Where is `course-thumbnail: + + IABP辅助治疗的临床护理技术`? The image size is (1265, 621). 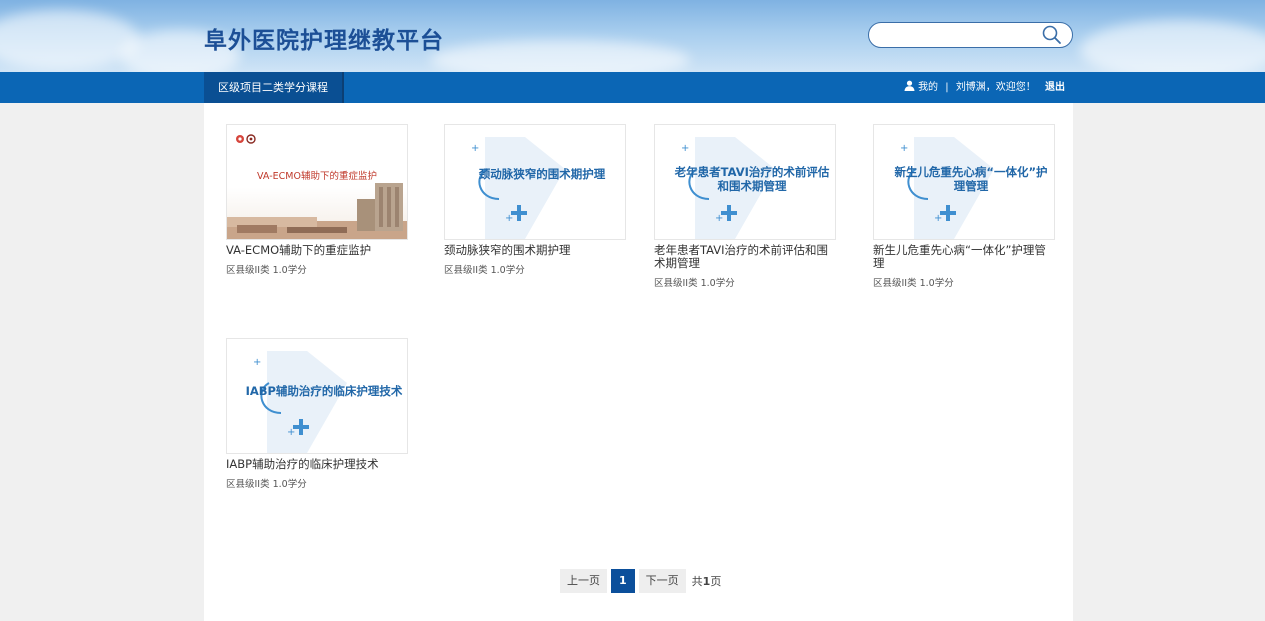
course-thumbnail: + + IABP辅助治疗的临床护理技术 is located at coordinates (317, 396).